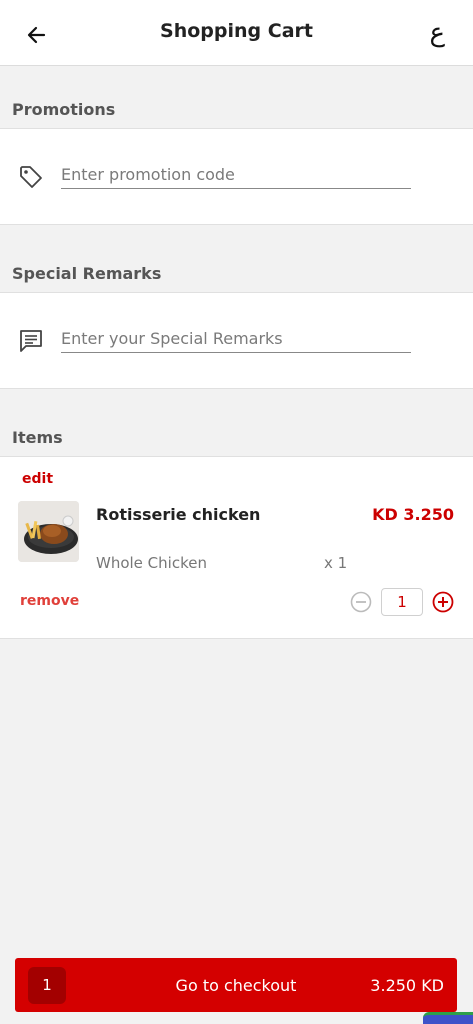  Describe the element at coordinates (151, 563) in the screenshot. I see `item-variant: Whole Chicken` at that location.